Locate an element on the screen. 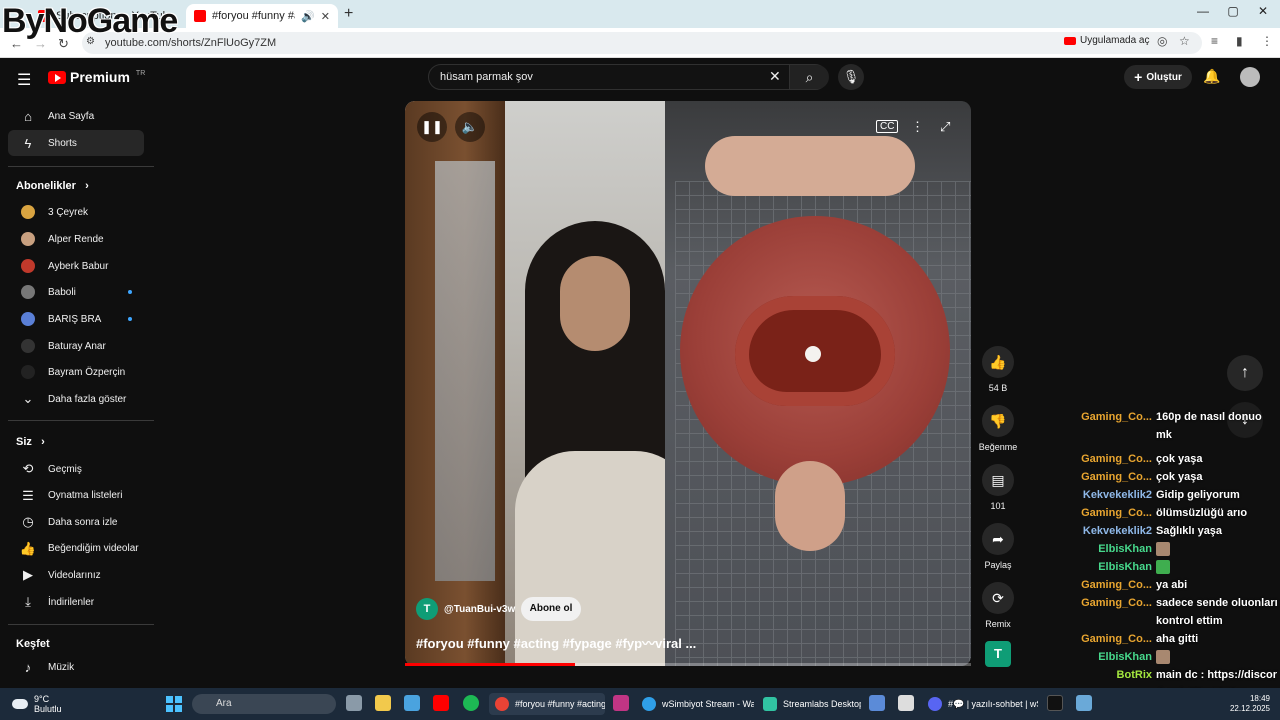  subscriptions-heading: Abonelikler › is located at coordinates (52, 186).